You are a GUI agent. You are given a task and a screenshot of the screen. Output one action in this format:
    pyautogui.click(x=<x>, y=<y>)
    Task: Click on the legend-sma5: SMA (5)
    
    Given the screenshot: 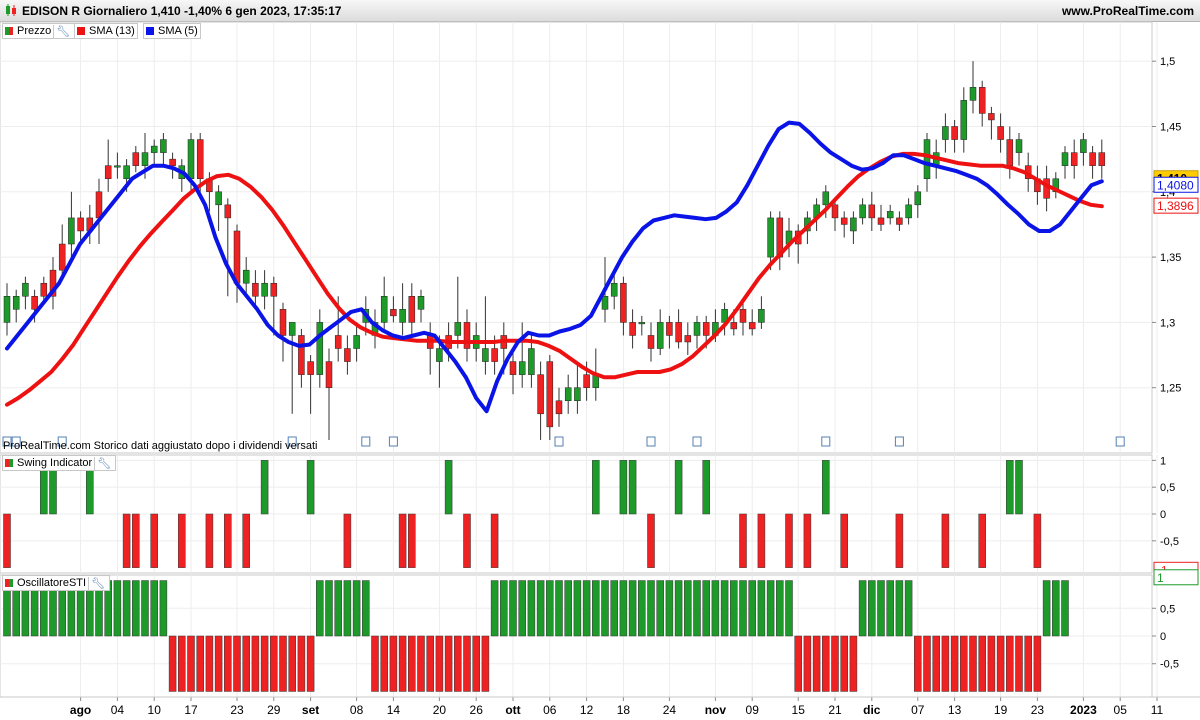 What is the action you would take?
    pyautogui.click(x=172, y=31)
    